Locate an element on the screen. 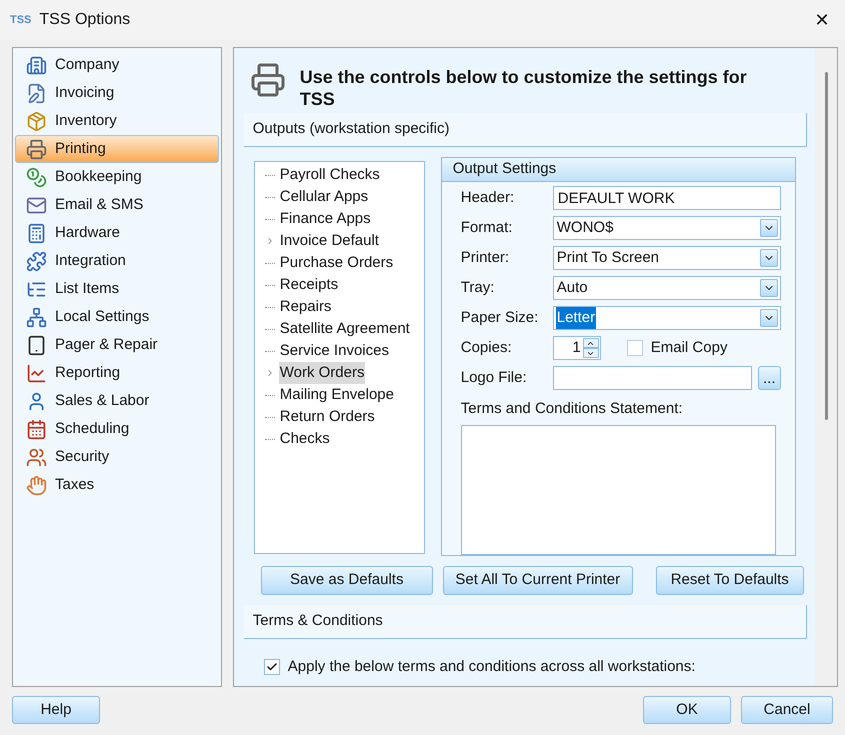  sidebar-item: List Items is located at coordinates (117, 289).